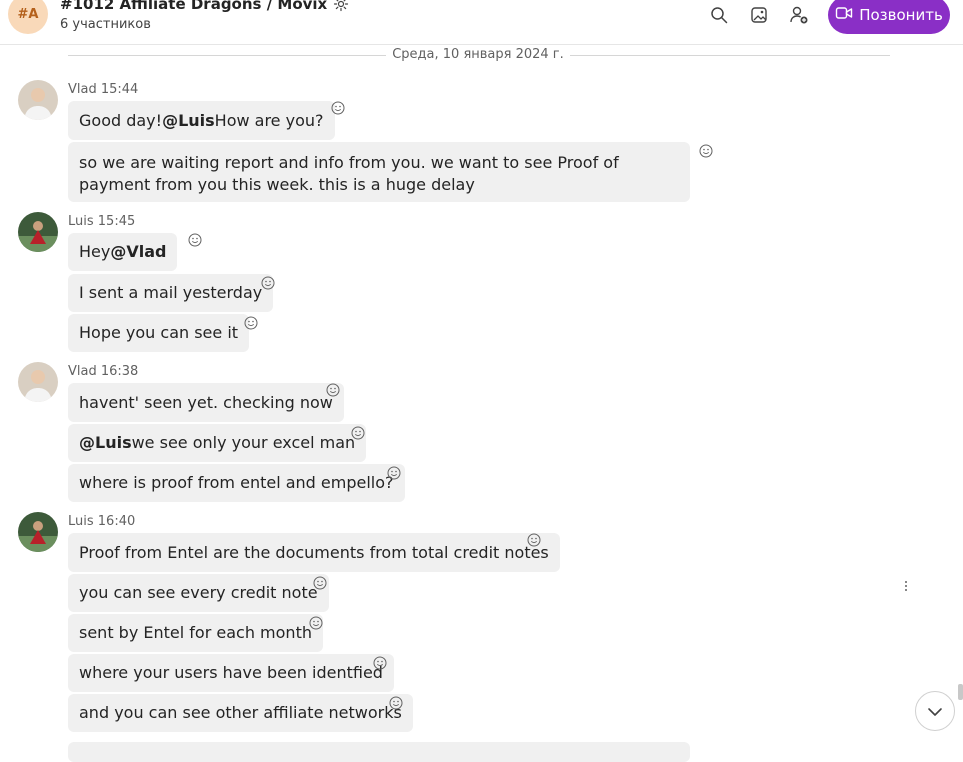 This screenshot has height=762, width=963. Describe the element at coordinates (102, 221) in the screenshot. I see `message-meta: Luis 15:45` at that location.